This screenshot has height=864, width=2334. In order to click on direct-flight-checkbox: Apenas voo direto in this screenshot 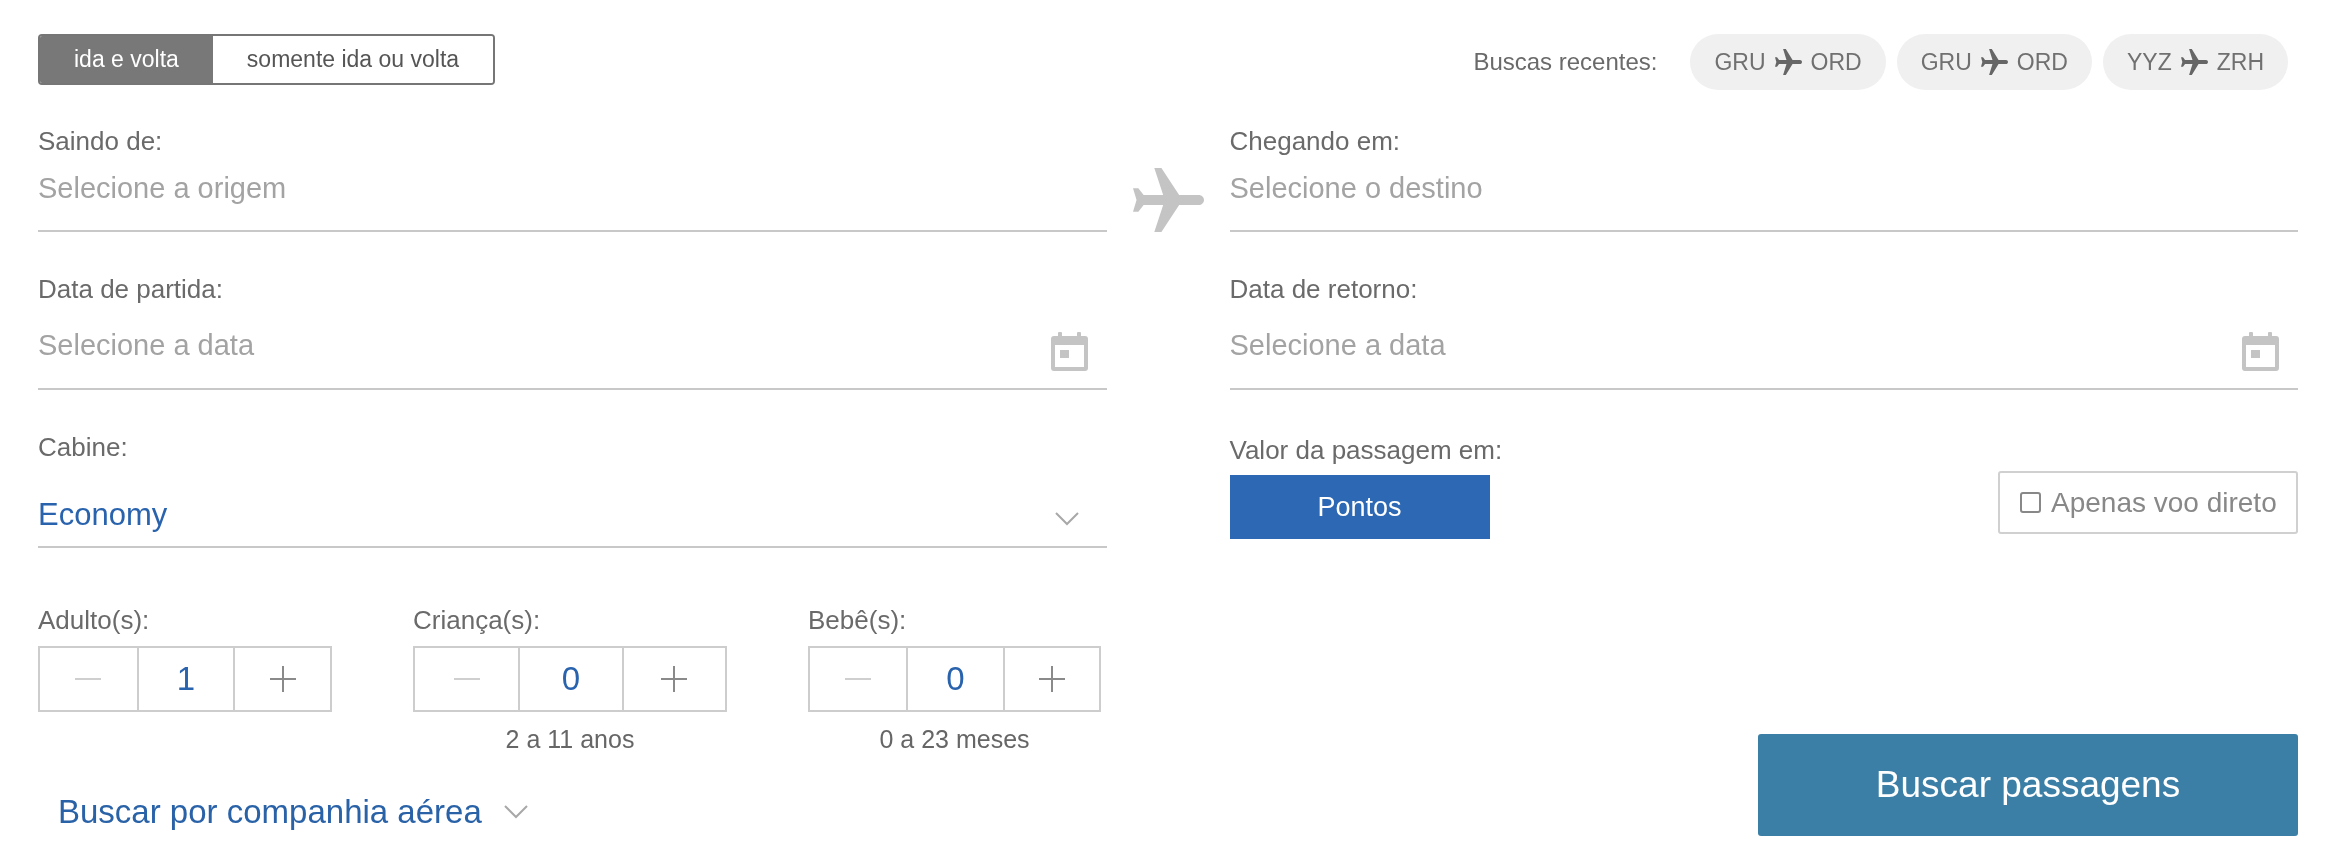, I will do `click(2148, 502)`.